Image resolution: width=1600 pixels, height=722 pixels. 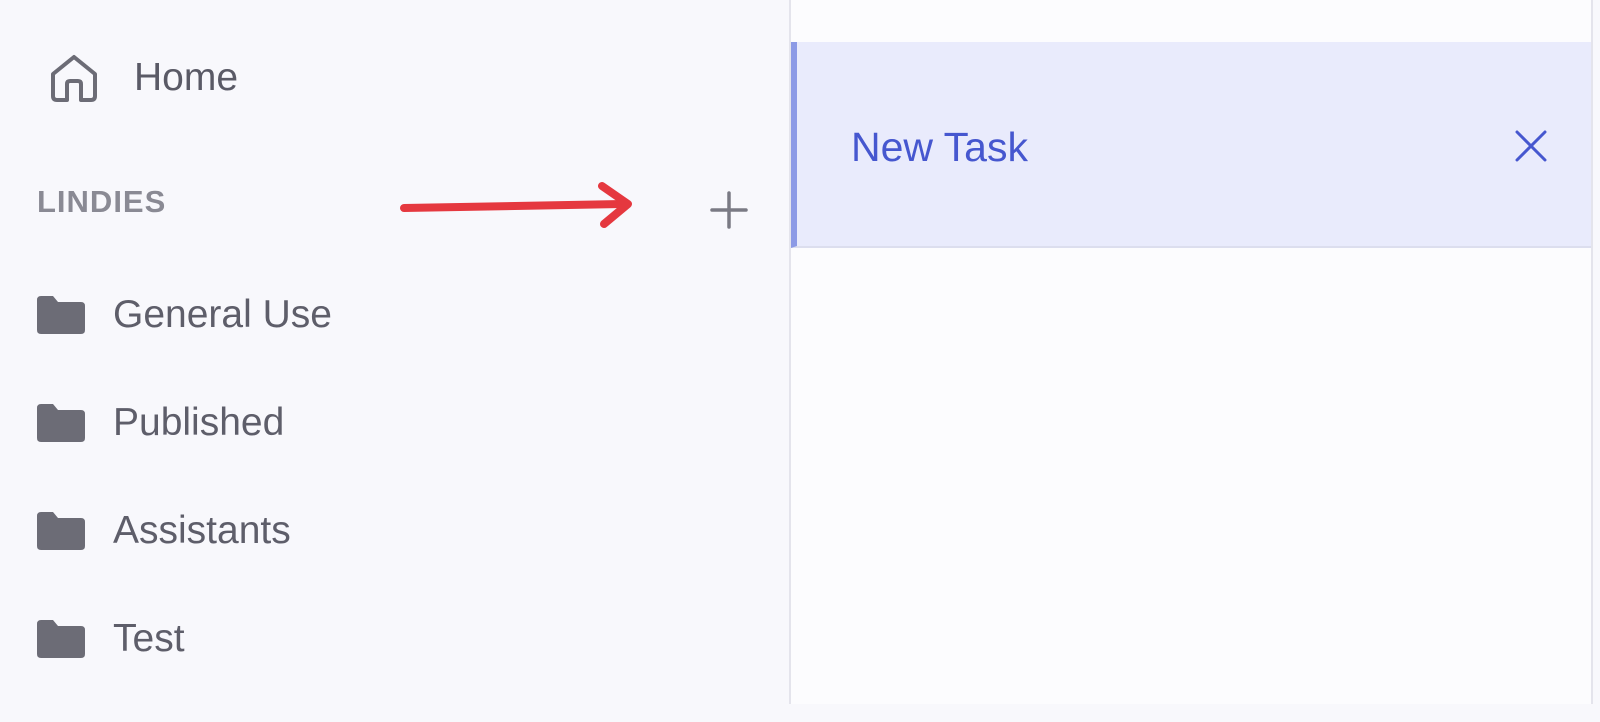 I want to click on add-lindy-button, so click(x=729, y=212).